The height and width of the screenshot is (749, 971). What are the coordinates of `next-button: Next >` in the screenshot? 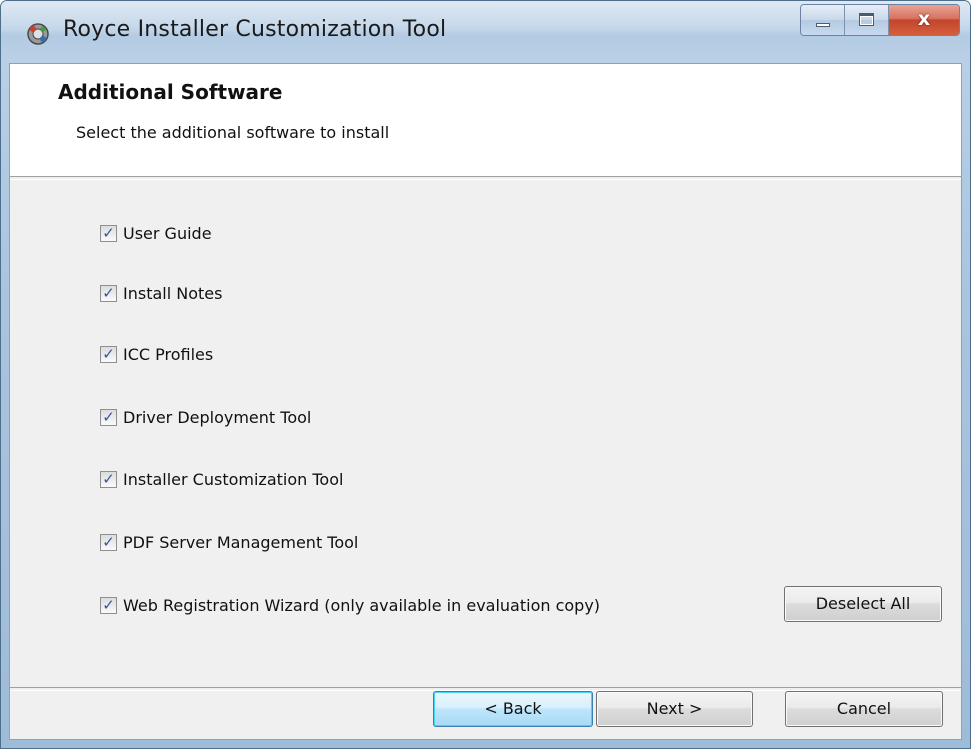 It's located at (674, 709).